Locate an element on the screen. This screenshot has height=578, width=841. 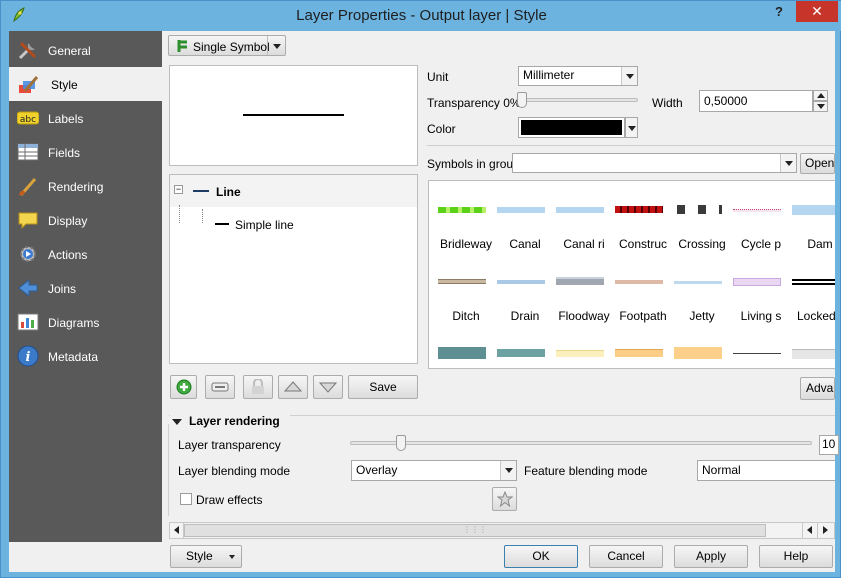
sidebar-item-joins: Joins is located at coordinates (85, 288).